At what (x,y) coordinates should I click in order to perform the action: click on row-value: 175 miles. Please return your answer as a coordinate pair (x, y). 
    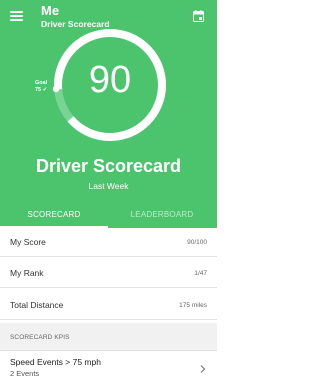
    Looking at the image, I should click on (193, 305).